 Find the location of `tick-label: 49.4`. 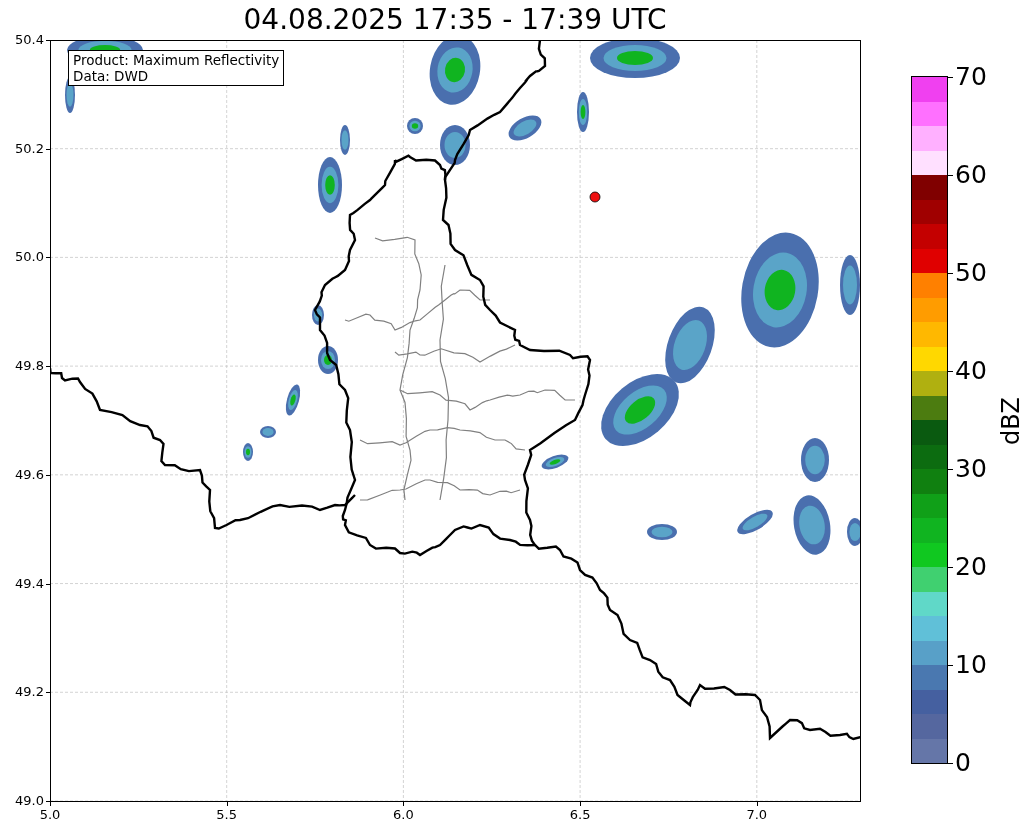

tick-label: 49.4 is located at coordinates (29, 583).